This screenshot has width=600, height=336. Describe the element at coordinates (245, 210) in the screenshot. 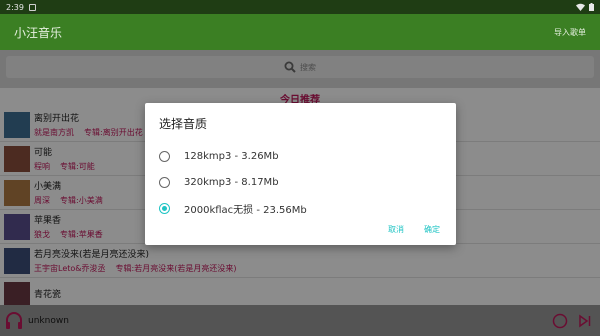

I see `quality-option-label: 2000kflac无损 - 23.56Mb` at that location.